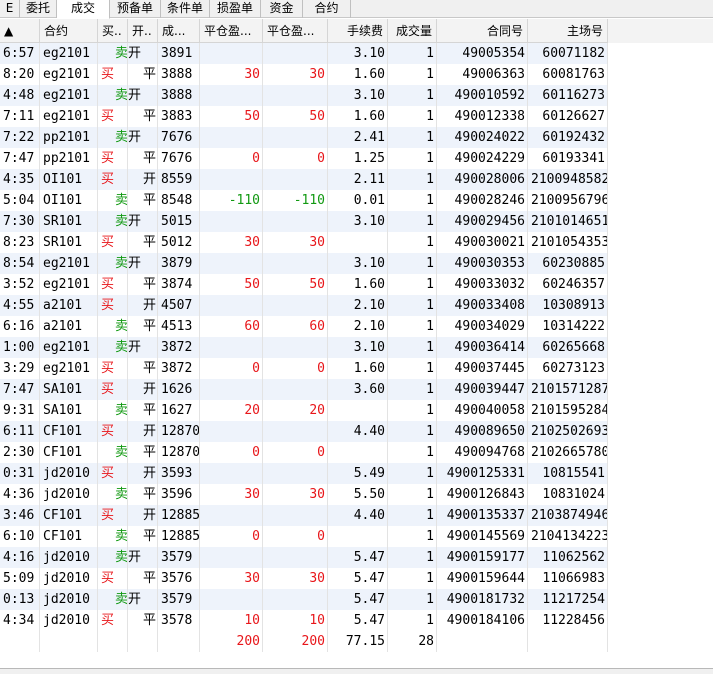  What do you see at coordinates (485, 473) in the screenshot?
I see `cell-contract-no: 4900125331` at bounding box center [485, 473].